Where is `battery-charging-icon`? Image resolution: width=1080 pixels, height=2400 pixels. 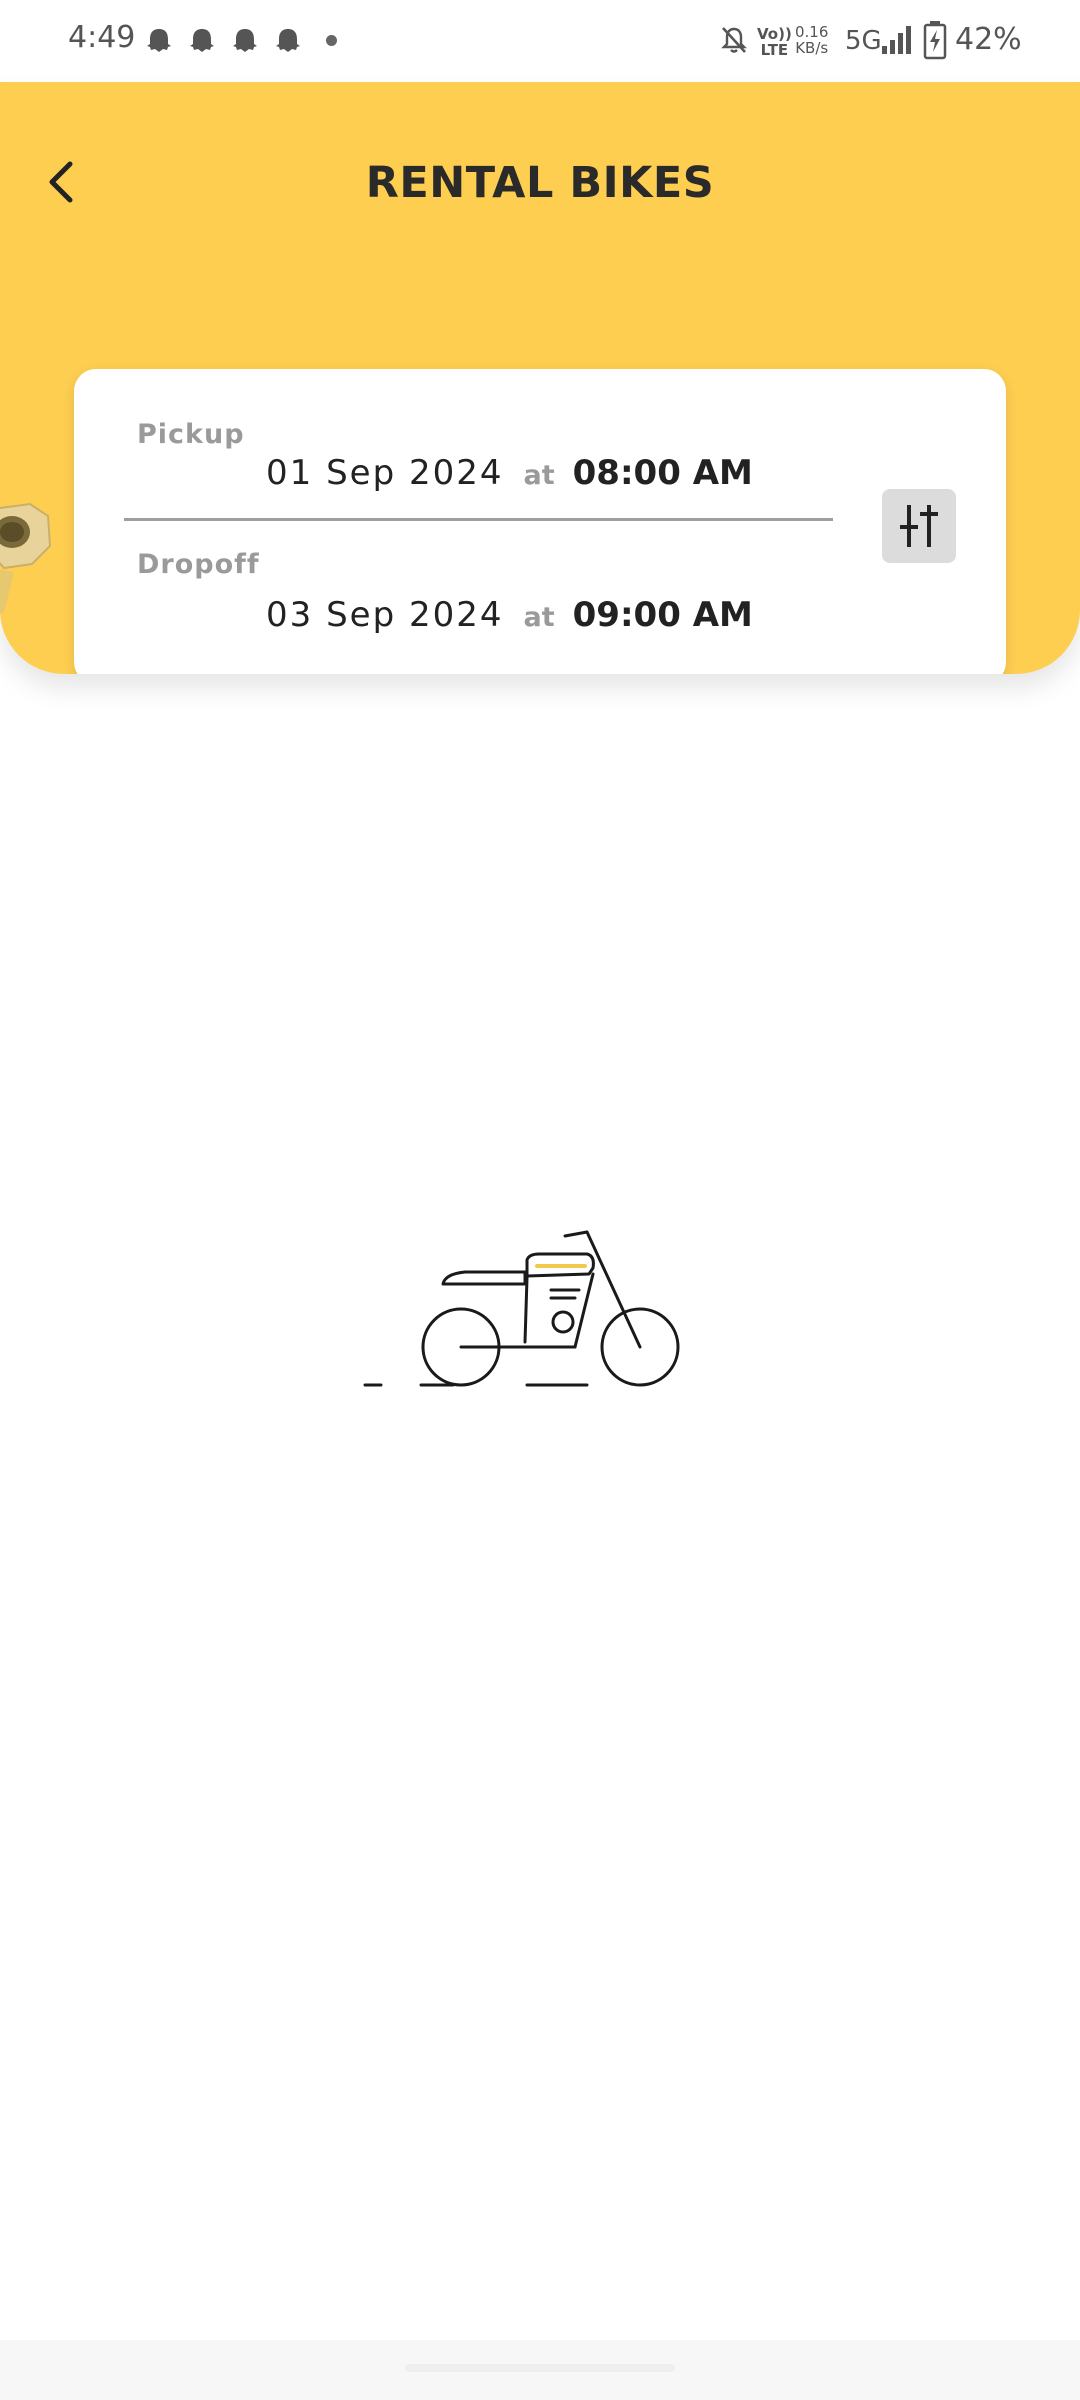 battery-charging-icon is located at coordinates (935, 40).